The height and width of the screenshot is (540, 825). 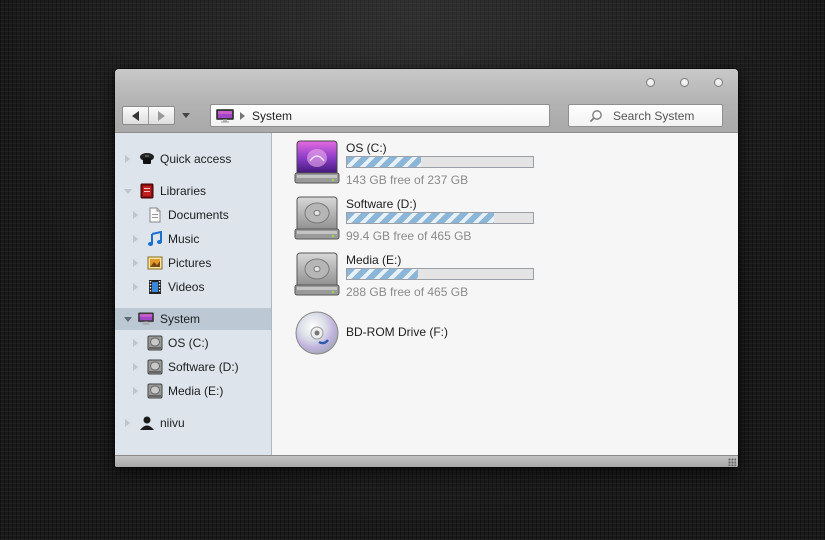 What do you see at coordinates (147, 158) in the screenshot?
I see `quick-access-icon` at bounding box center [147, 158].